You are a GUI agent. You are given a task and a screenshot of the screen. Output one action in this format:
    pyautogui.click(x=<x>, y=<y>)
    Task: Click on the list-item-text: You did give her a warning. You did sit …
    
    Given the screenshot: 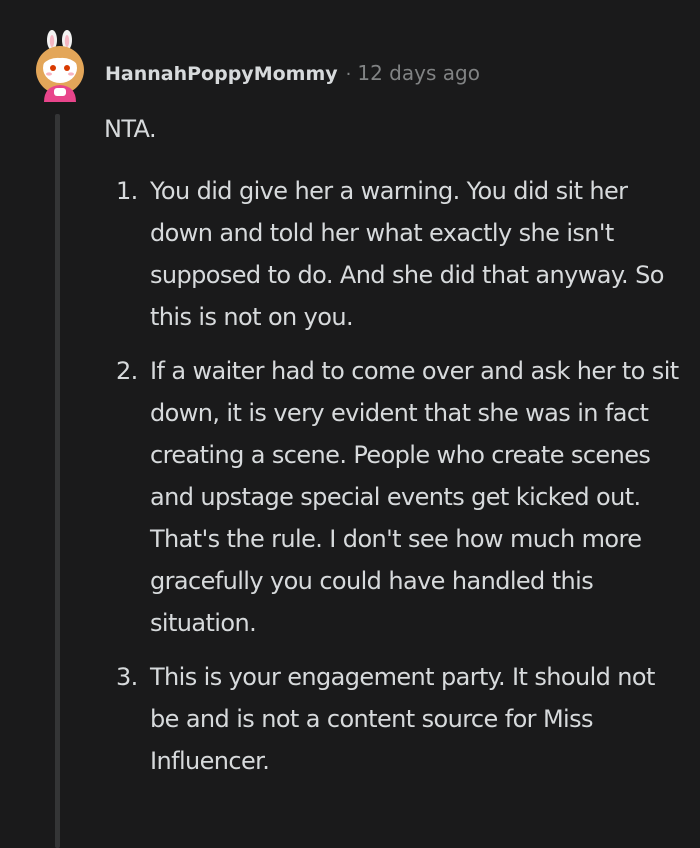 What is the action you would take?
    pyautogui.click(x=407, y=254)
    